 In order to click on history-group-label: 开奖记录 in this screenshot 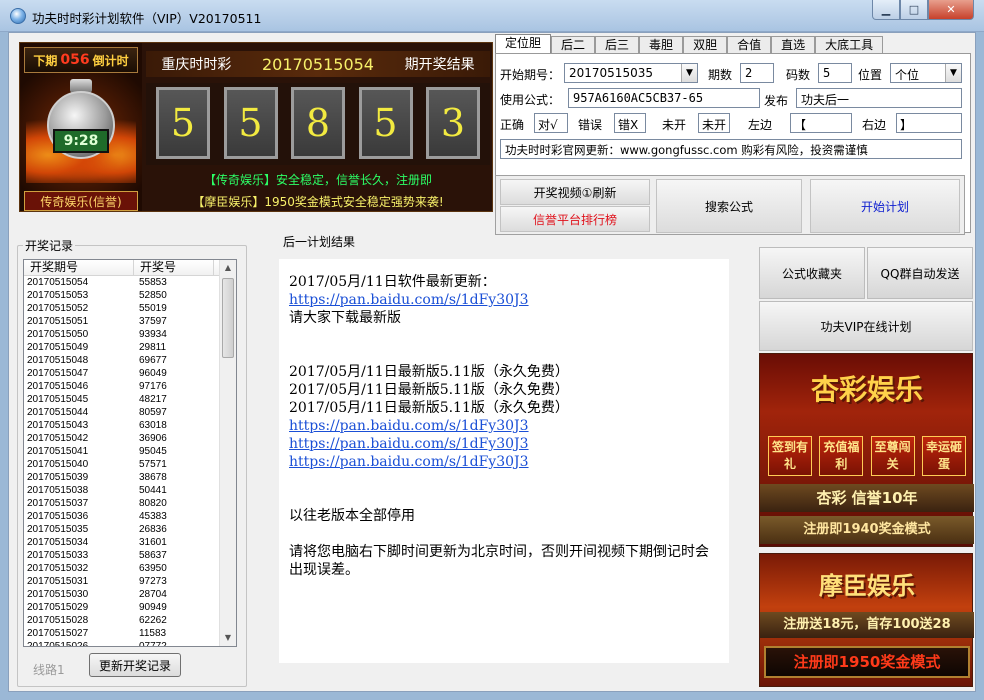, I will do `click(49, 245)`.